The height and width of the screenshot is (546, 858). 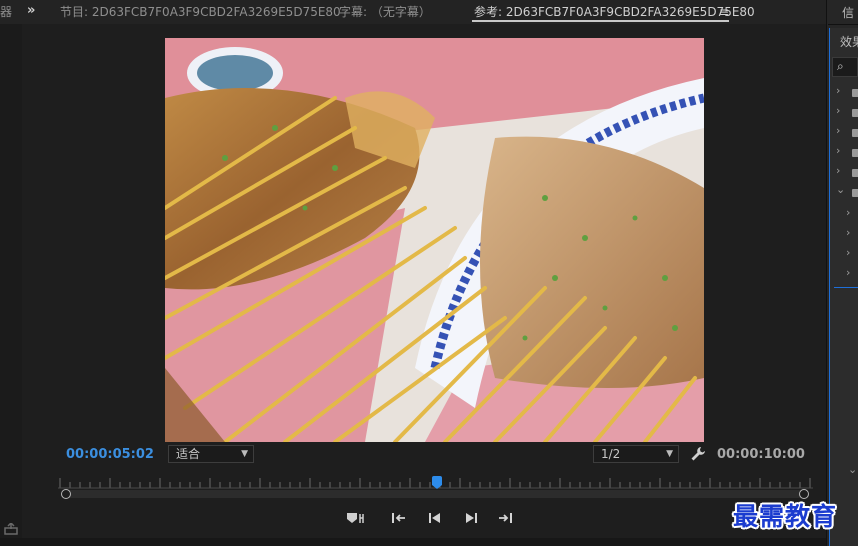 What do you see at coordinates (840, 66) in the screenshot?
I see `search-icon: ⌕` at bounding box center [840, 66].